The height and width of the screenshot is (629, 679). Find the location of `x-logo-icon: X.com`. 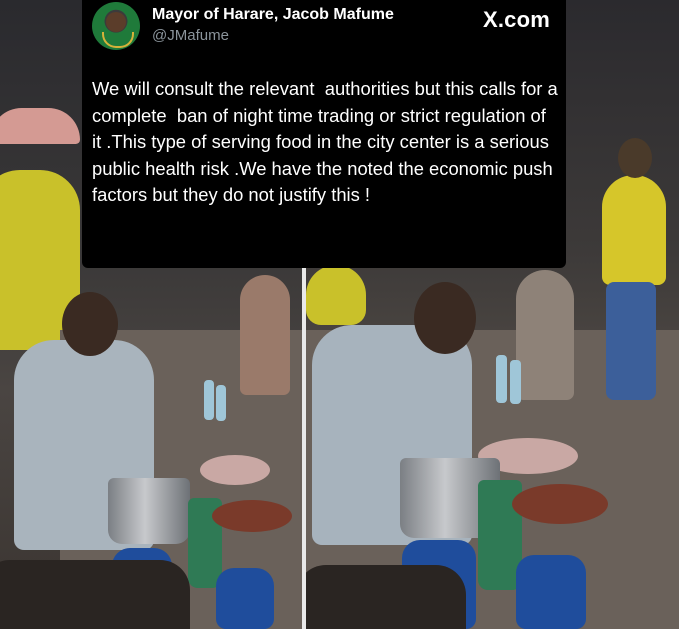

x-logo-icon: X.com is located at coordinates (516, 19).